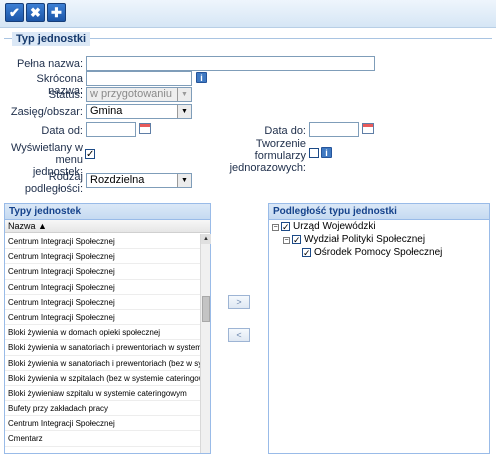 Image resolution: width=496 pixels, height=458 pixels. What do you see at coordinates (46, 112) in the screenshot?
I see `scope-label: Zasięg/obszar:` at bounding box center [46, 112].